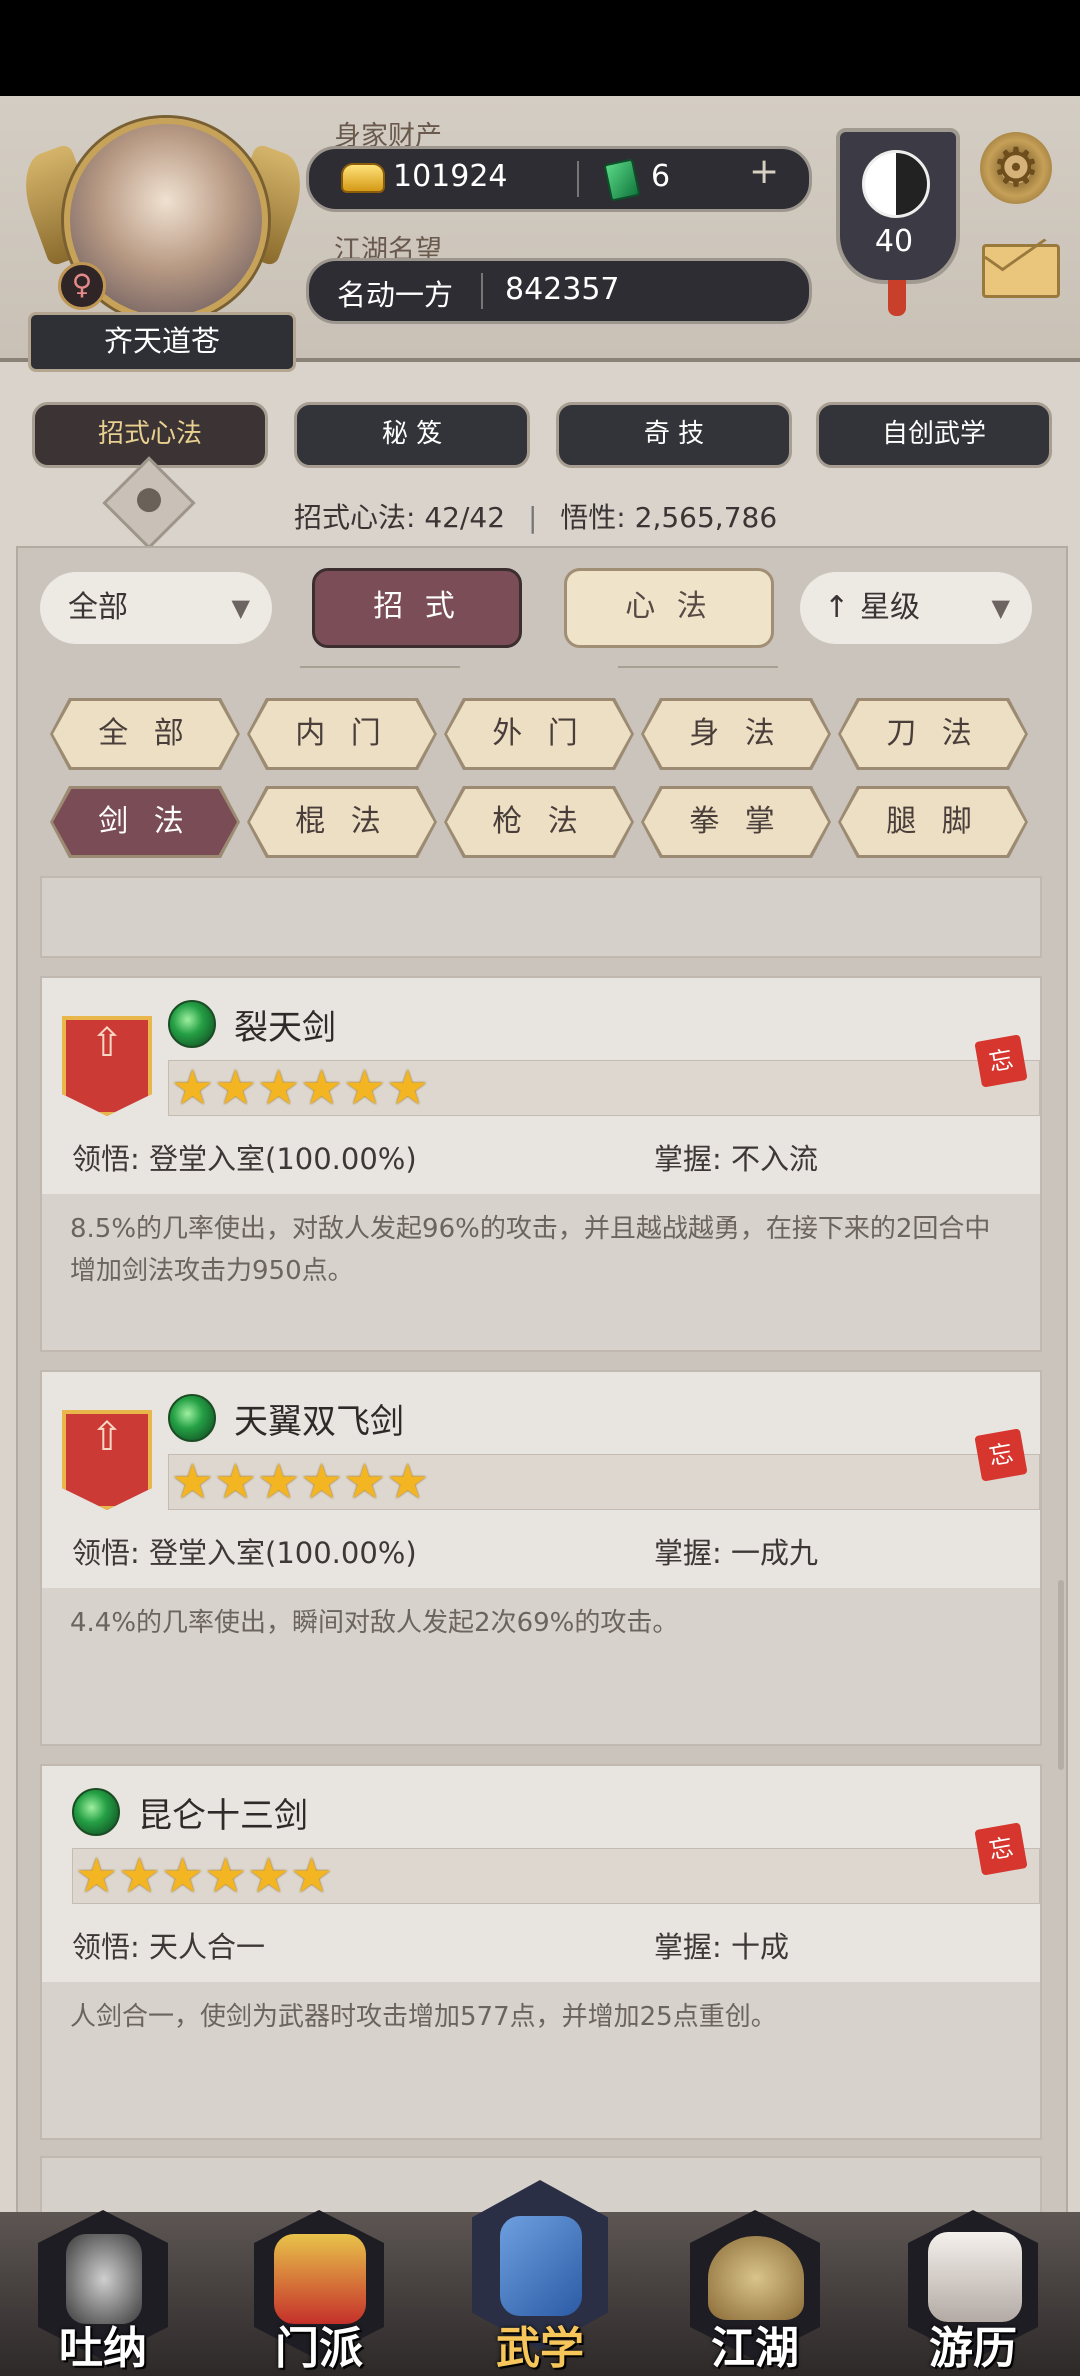 This screenshot has height=2376, width=1080. What do you see at coordinates (412, 435) in the screenshot?
I see `tab-secret-books: 秘 笈` at bounding box center [412, 435].